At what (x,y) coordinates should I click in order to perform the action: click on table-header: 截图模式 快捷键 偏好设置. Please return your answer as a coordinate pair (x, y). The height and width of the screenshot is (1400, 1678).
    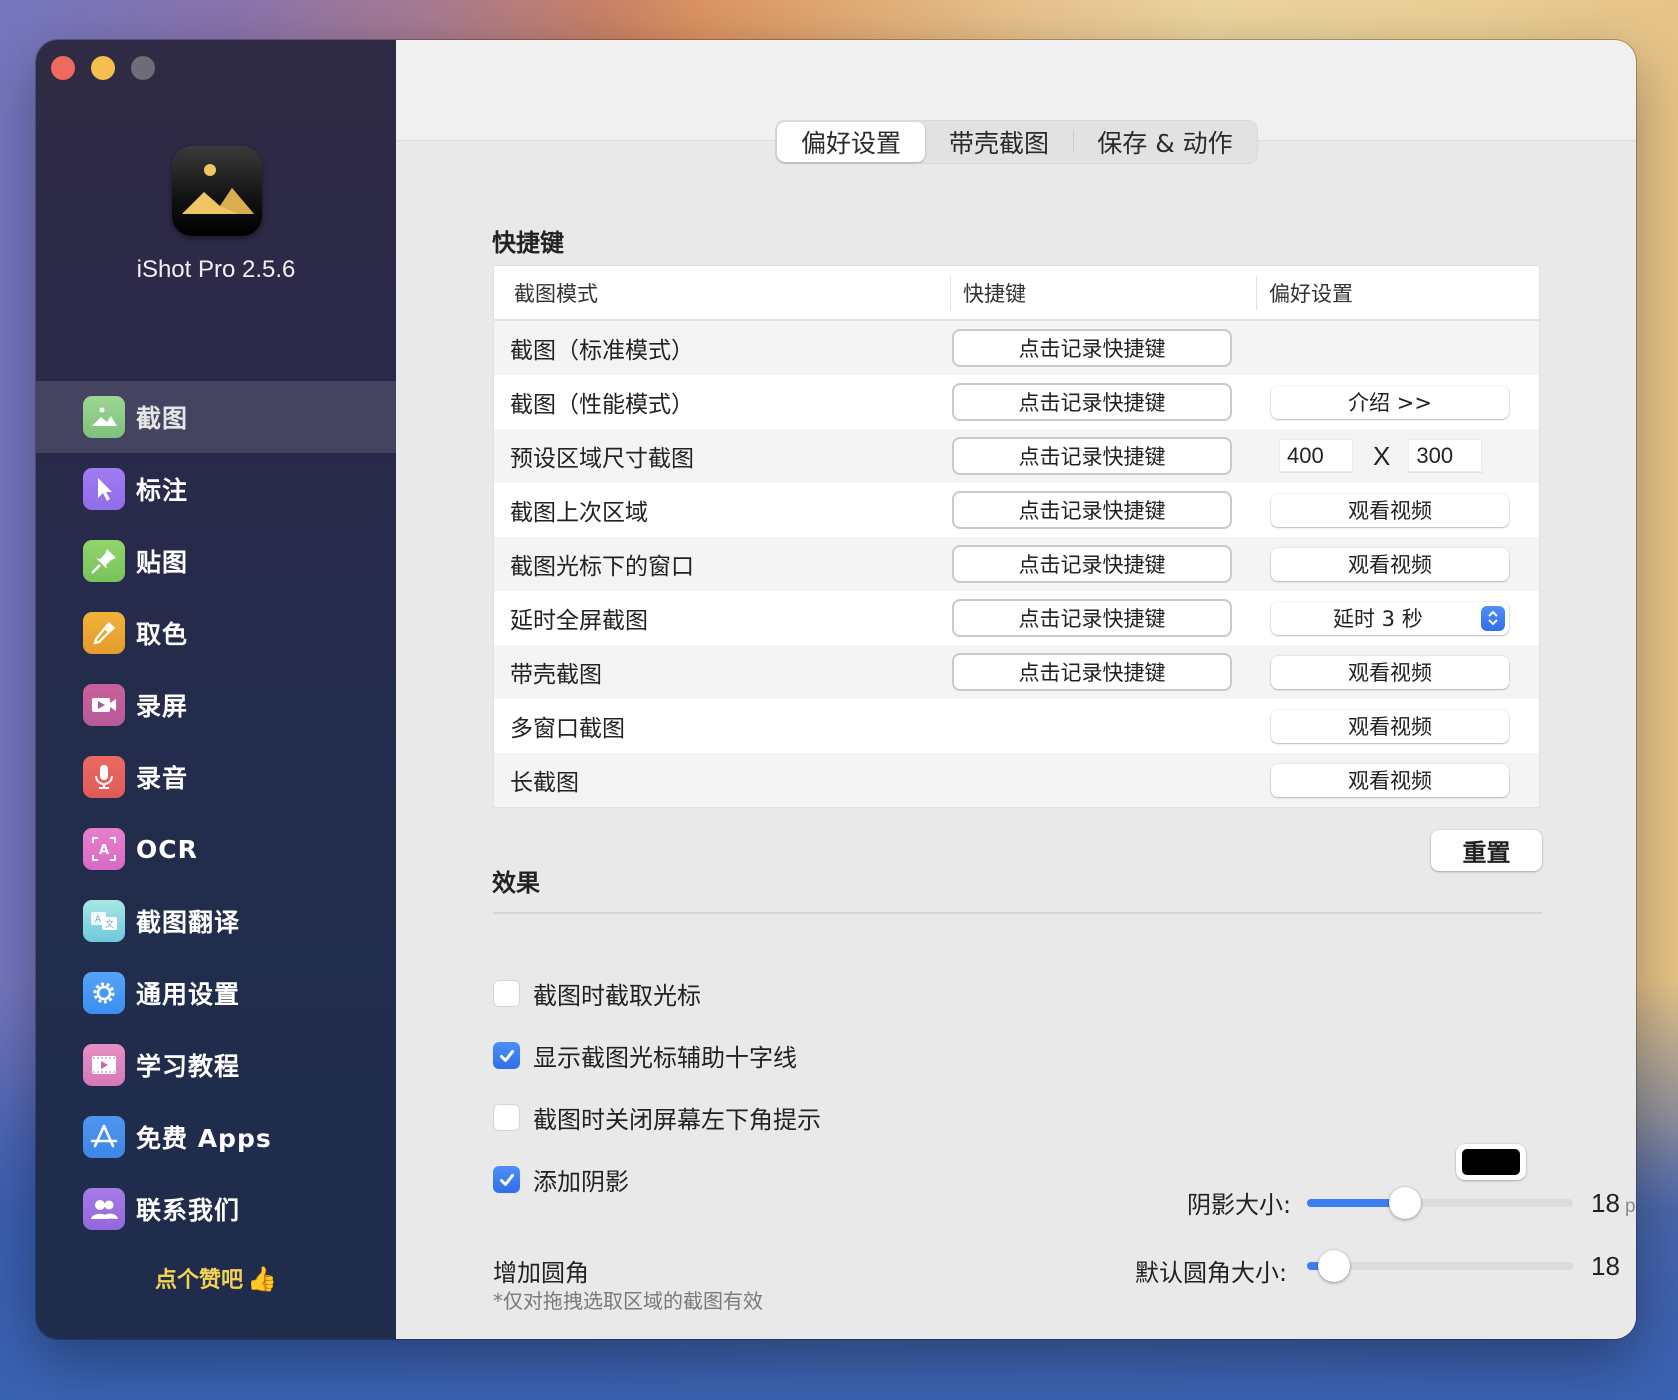
    Looking at the image, I should click on (1016, 293).